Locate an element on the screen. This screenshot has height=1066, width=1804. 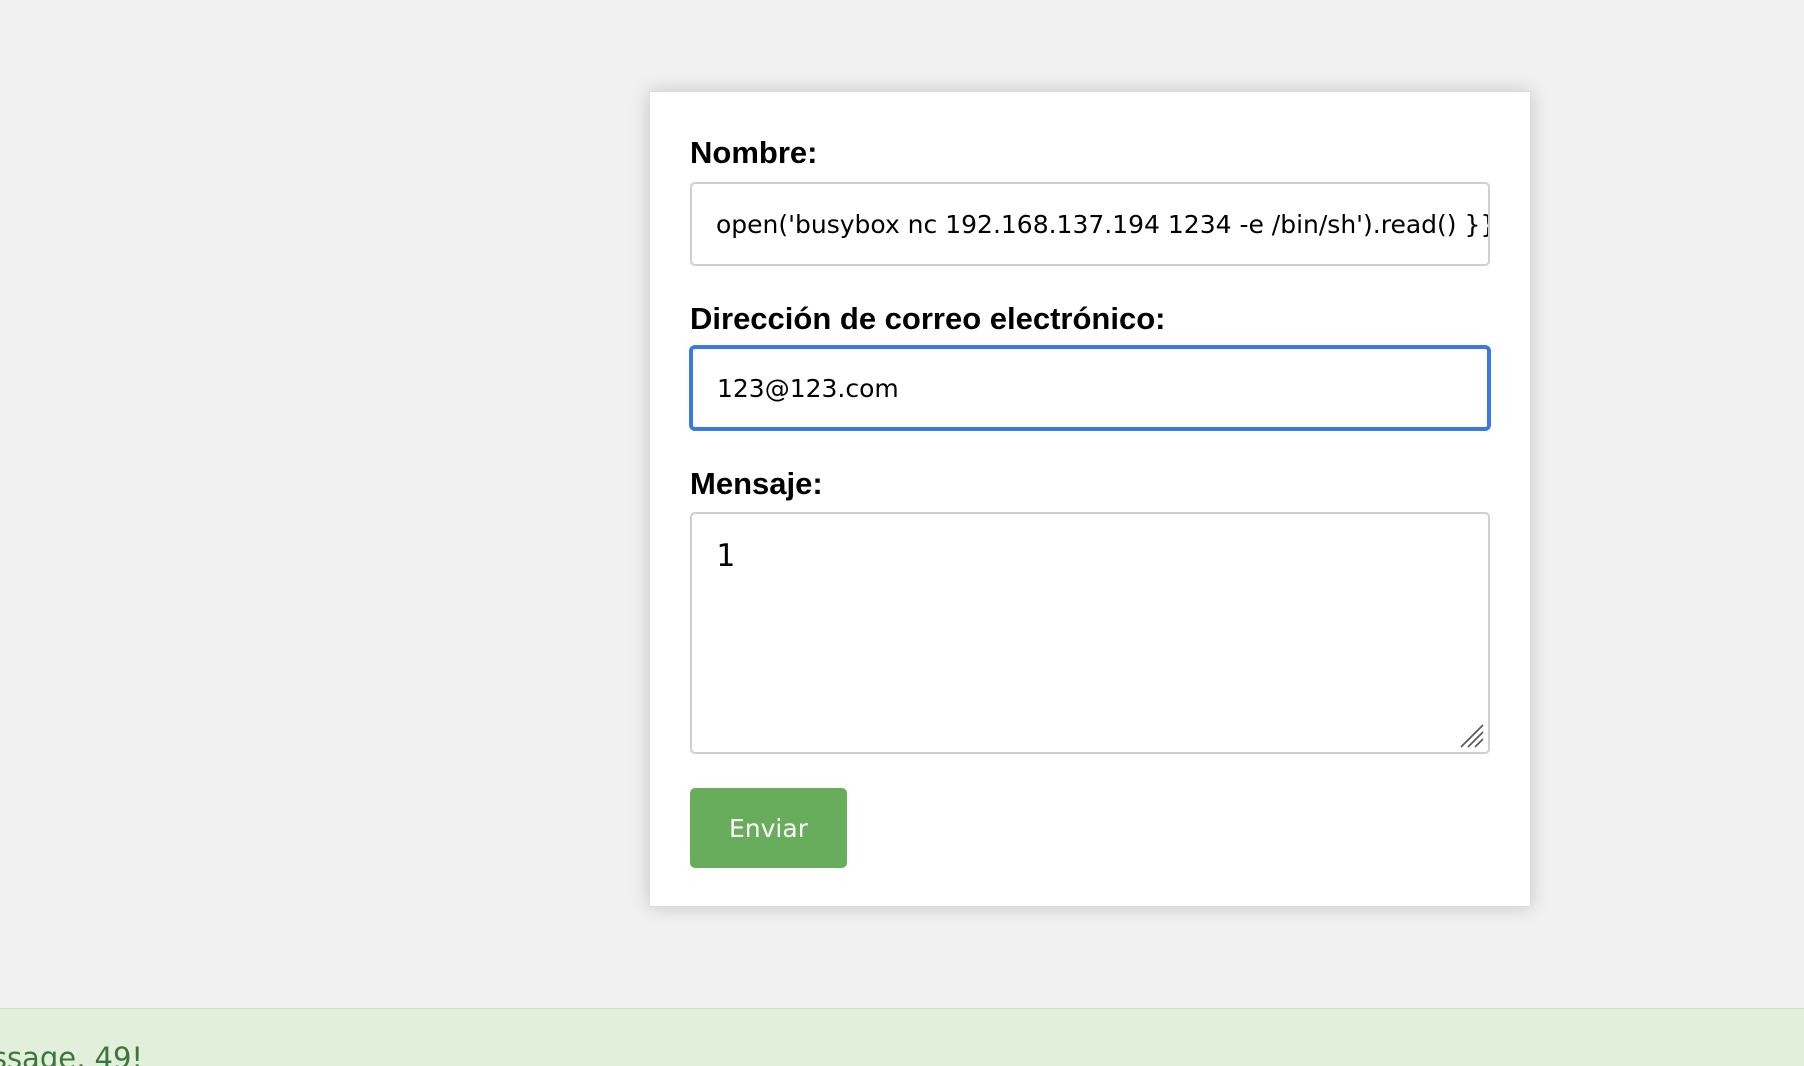
message-text: 1 is located at coordinates (725, 556).